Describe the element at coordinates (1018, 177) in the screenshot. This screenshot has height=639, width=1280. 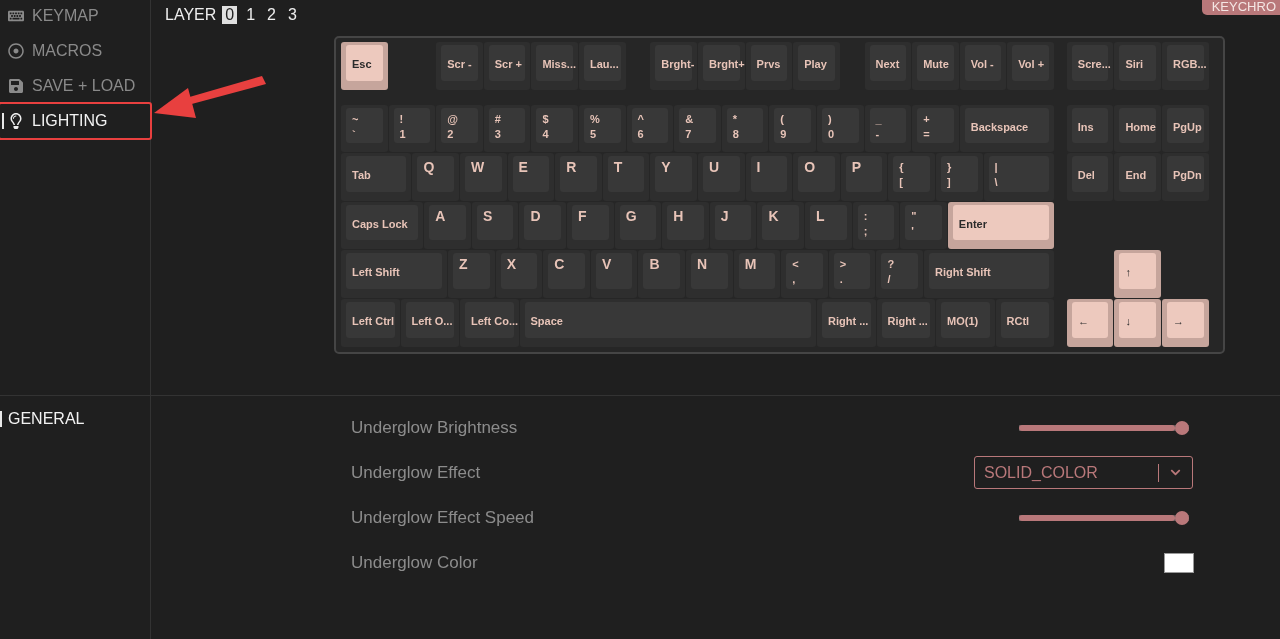
I see `keyboard-key: | \` at that location.